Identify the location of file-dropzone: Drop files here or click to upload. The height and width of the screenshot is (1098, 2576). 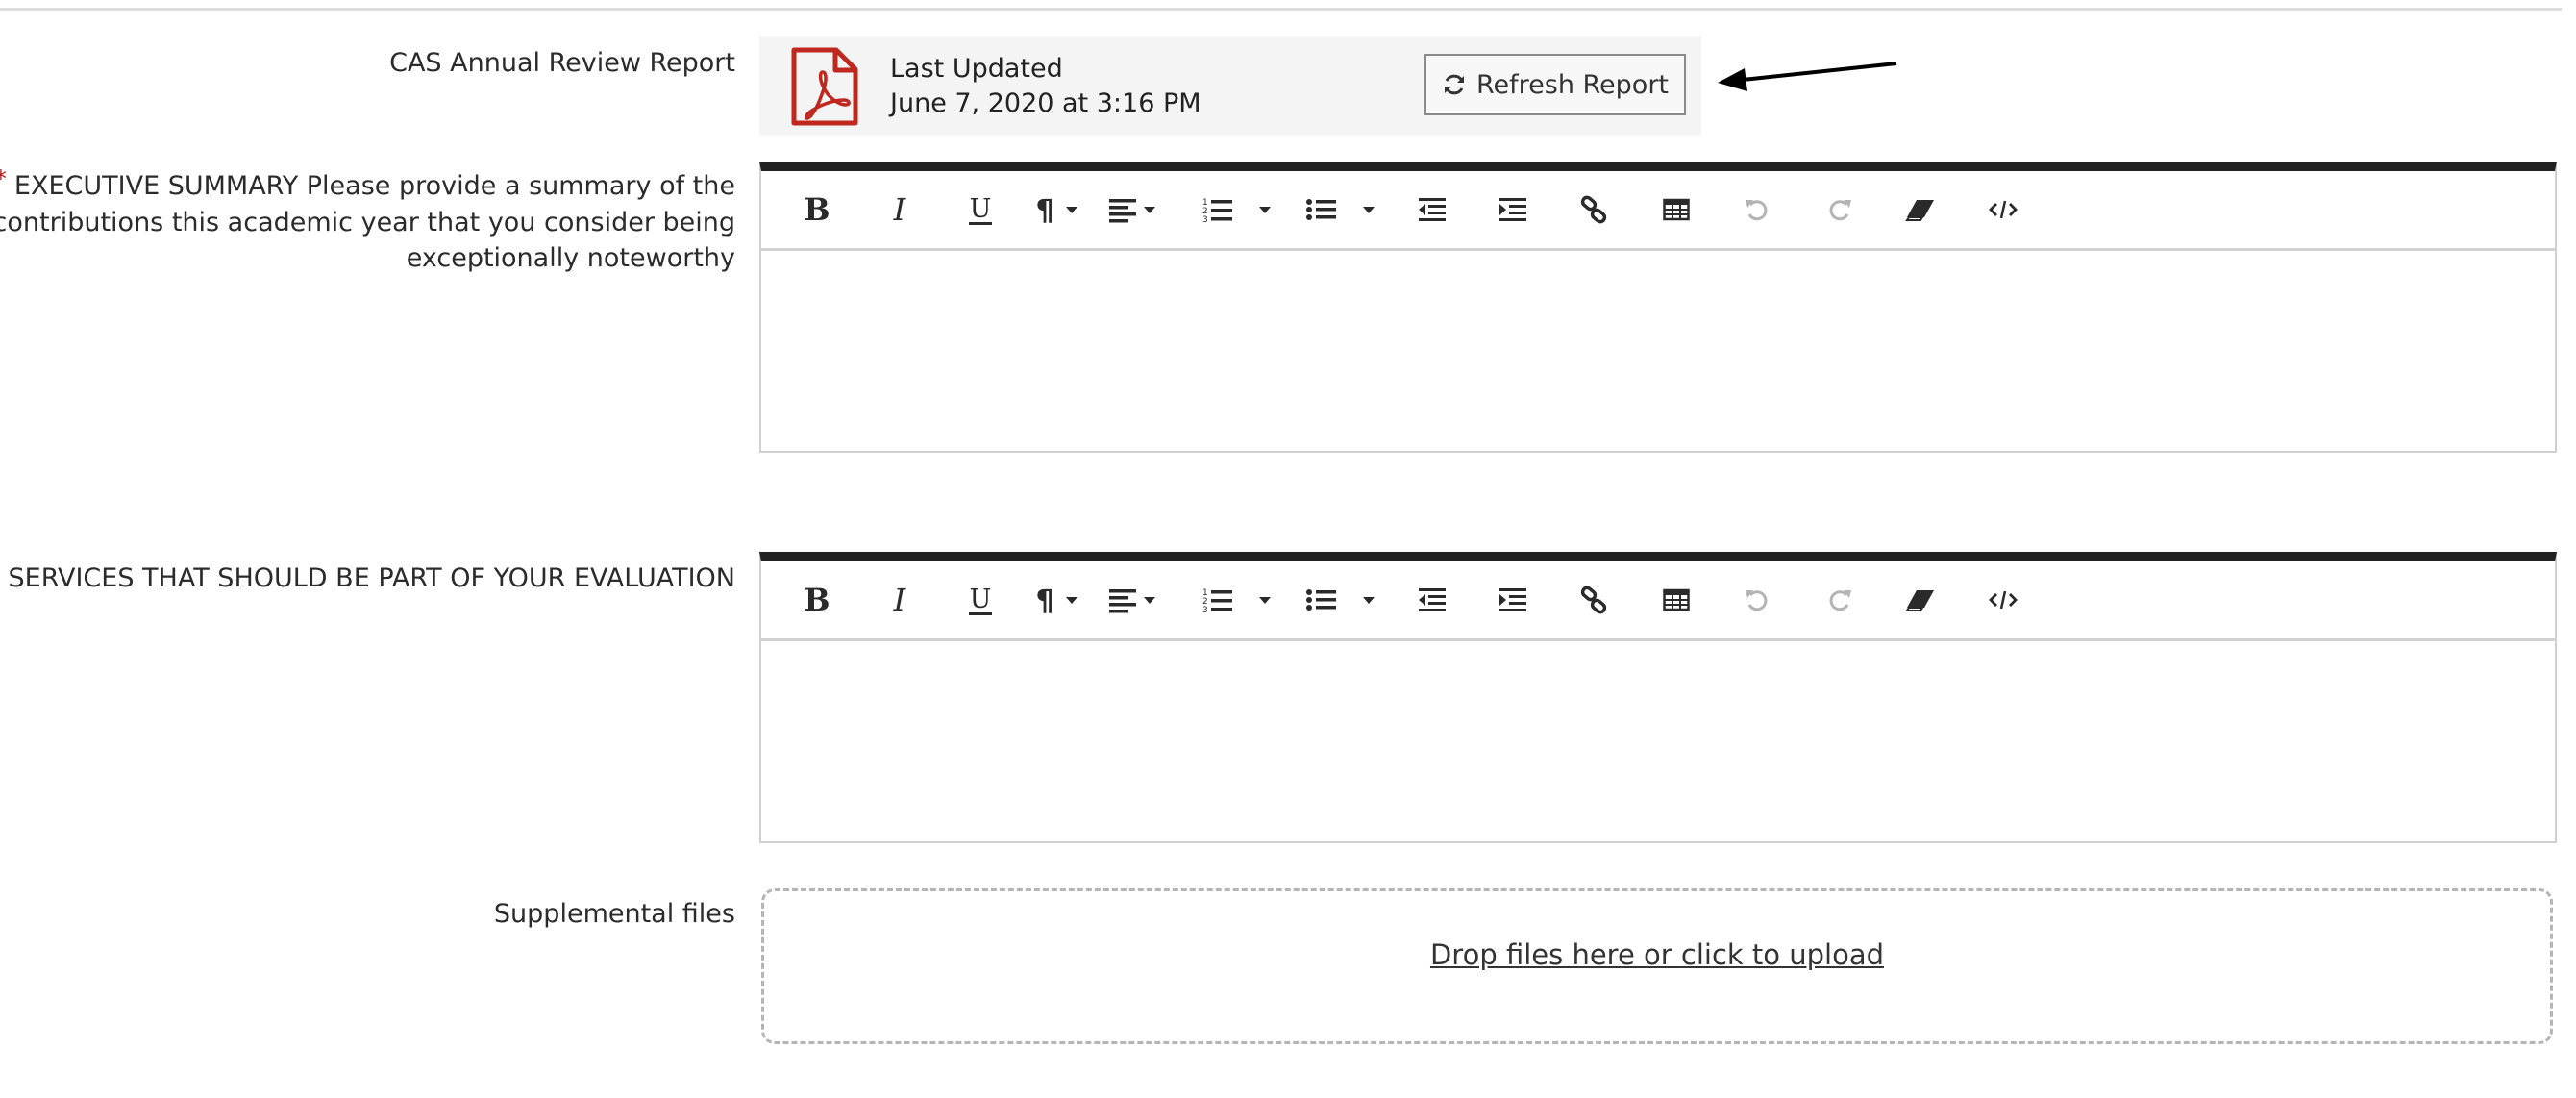
(1657, 966).